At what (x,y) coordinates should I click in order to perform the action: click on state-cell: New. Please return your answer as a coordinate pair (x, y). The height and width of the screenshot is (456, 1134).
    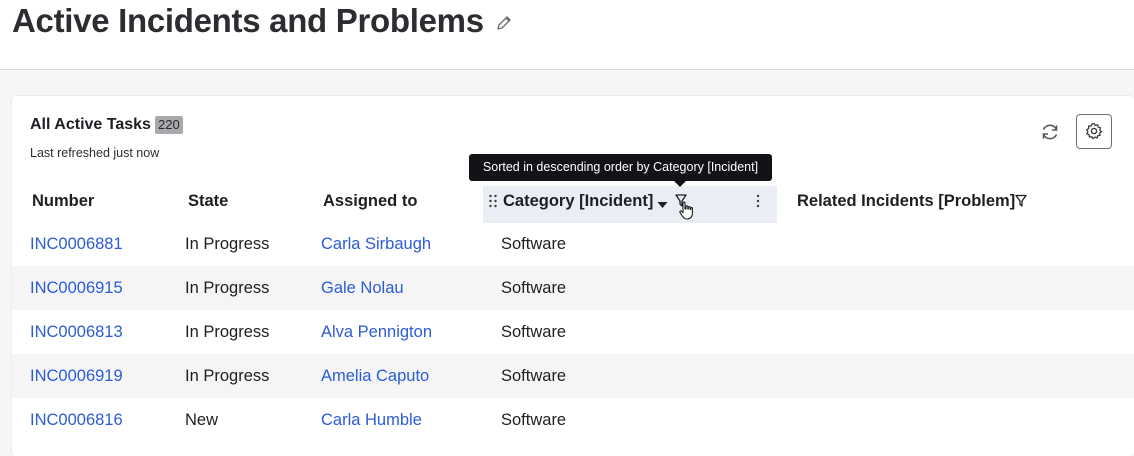
    Looking at the image, I should click on (202, 420).